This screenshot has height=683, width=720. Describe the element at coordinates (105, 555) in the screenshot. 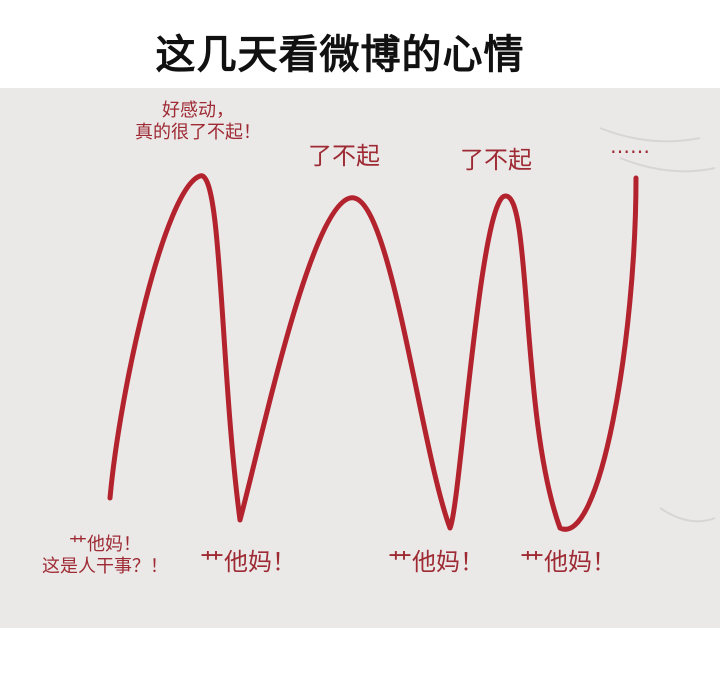

I see `valley-label-1: 艹他妈！ 这是人干事？！` at that location.